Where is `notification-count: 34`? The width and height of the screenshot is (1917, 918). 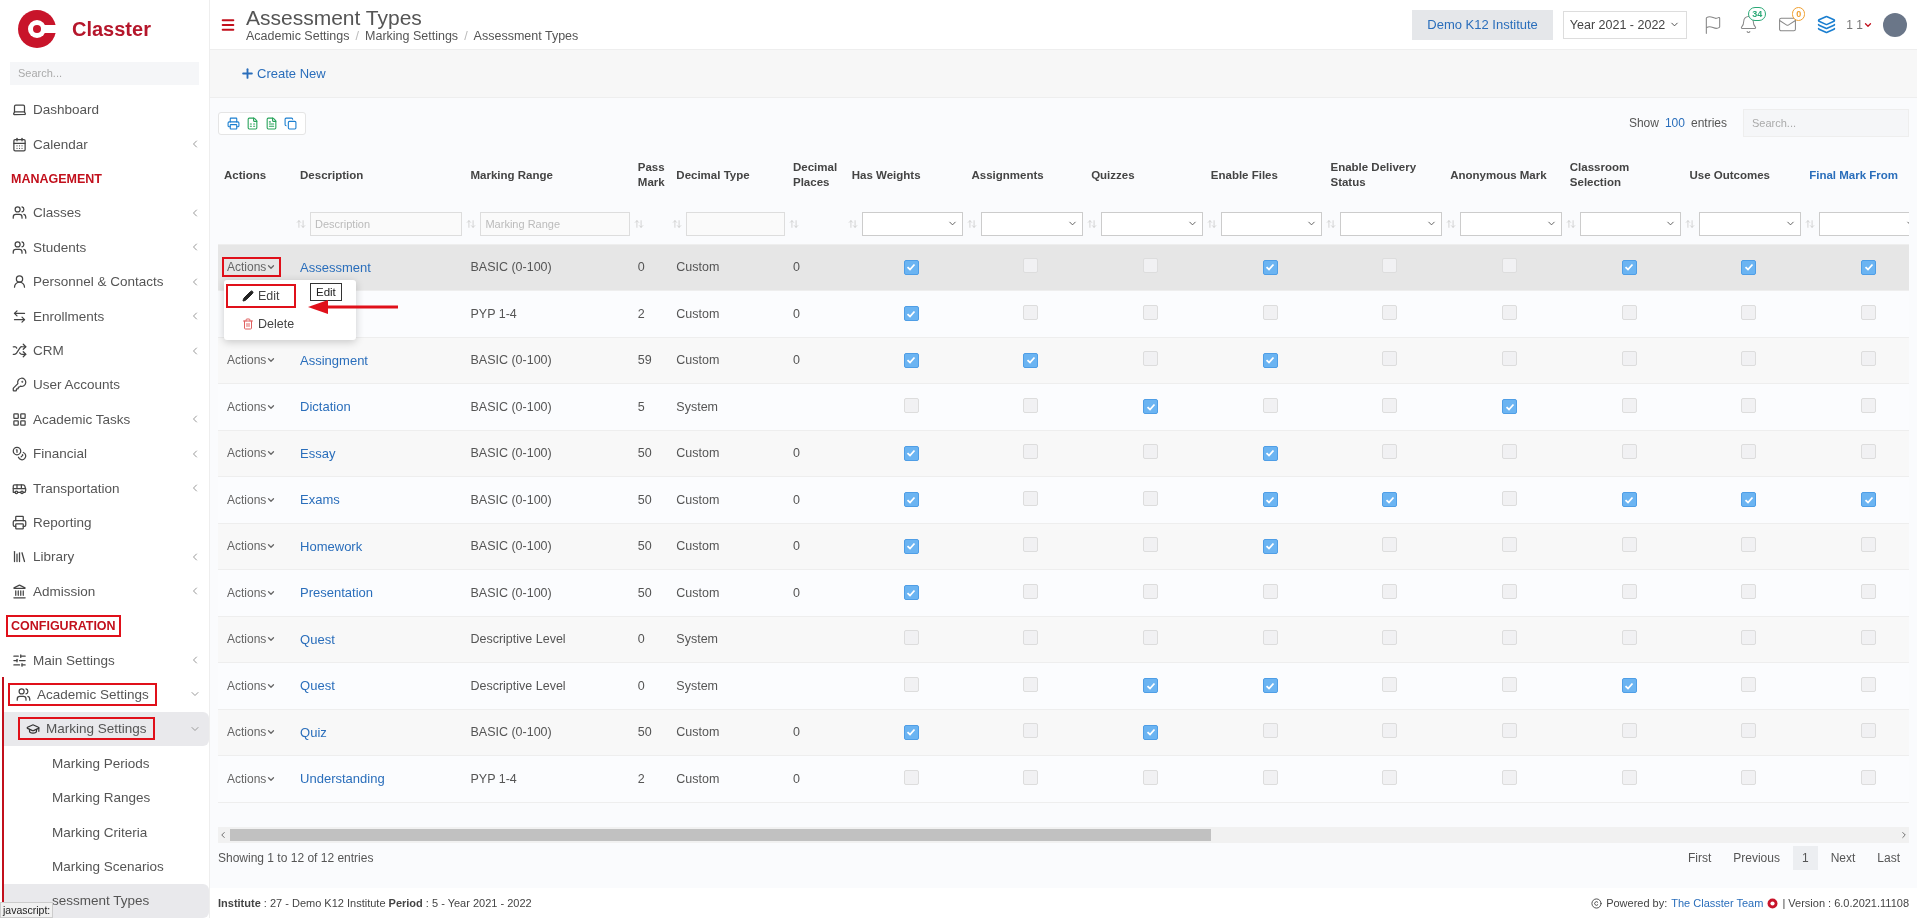
notification-count: 34 is located at coordinates (1757, 14).